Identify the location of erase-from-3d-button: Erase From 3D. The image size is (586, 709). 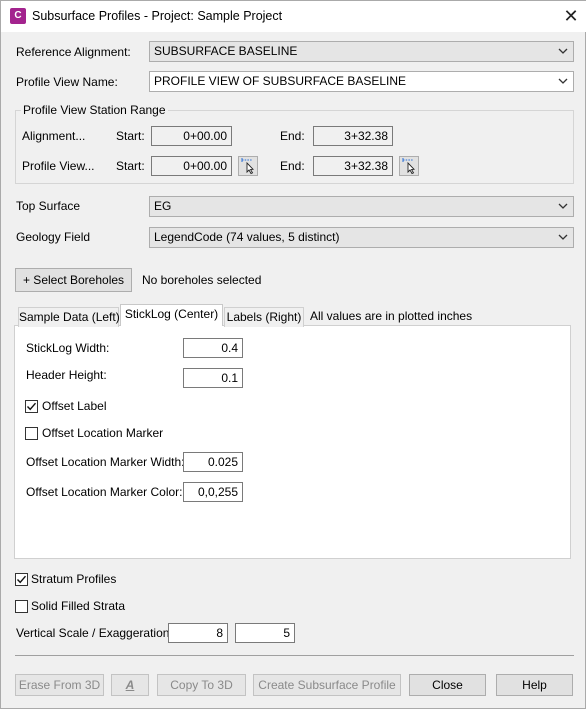
(59, 685).